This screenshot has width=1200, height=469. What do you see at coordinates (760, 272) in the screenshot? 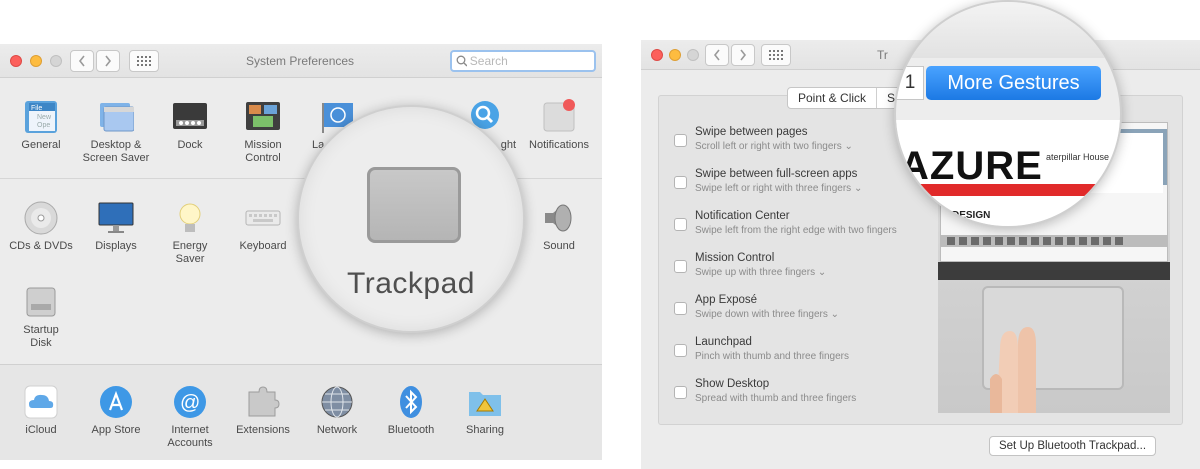
I see `option-dropdown: Swipe up with three fingers ⌄` at bounding box center [760, 272].